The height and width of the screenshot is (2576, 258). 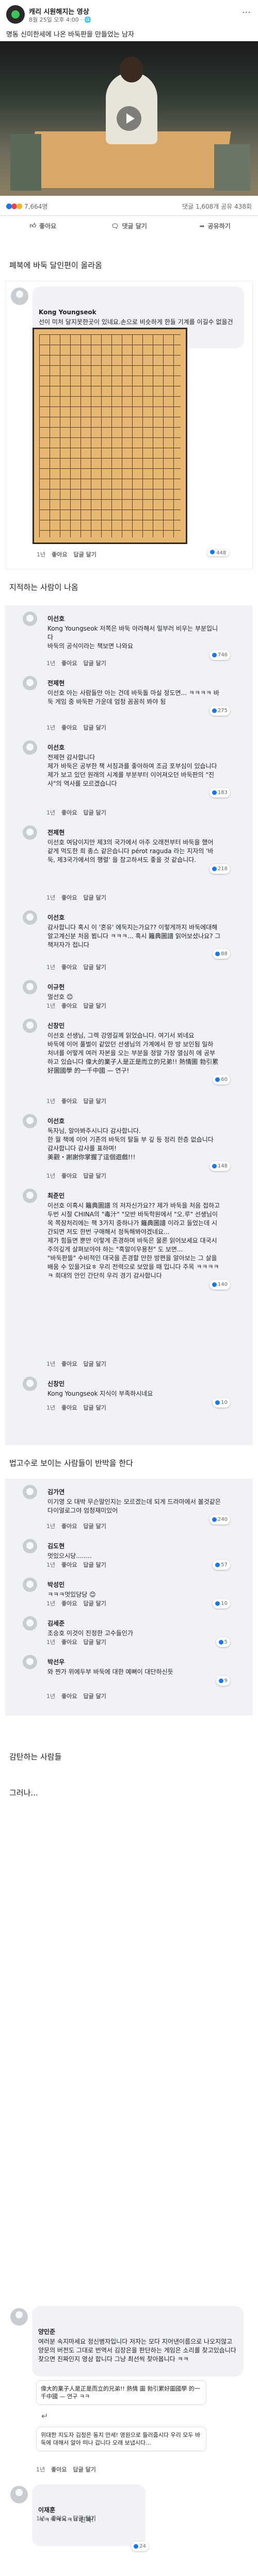 What do you see at coordinates (138, 312) in the screenshot?
I see `commenter-name: Kong Youngseok` at bounding box center [138, 312].